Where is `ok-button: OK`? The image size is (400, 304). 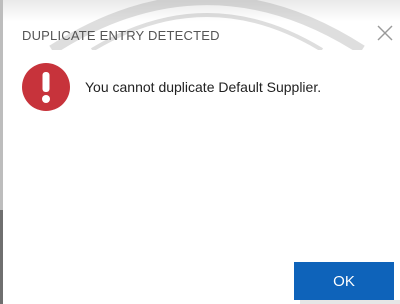
ok-button: OK is located at coordinates (344, 281).